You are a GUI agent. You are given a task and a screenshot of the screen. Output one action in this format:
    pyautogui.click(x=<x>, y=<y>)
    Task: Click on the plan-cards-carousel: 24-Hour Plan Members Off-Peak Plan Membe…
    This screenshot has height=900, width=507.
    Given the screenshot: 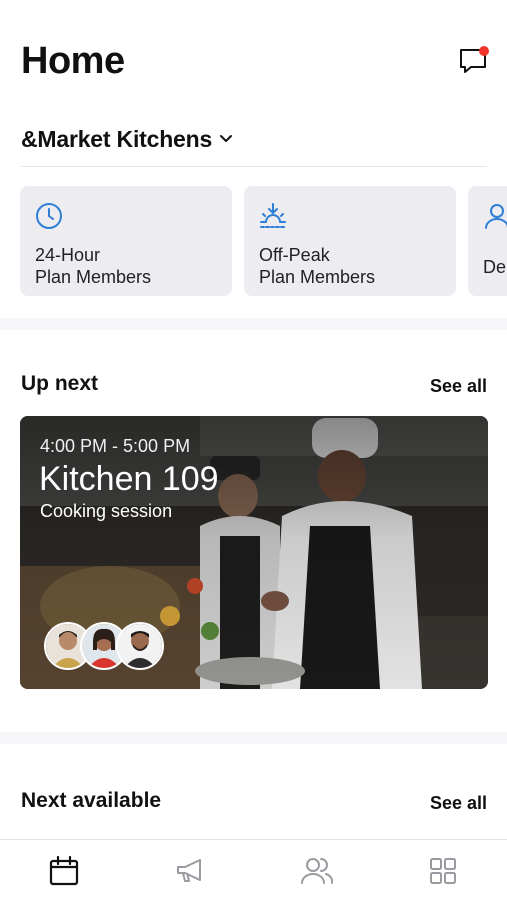 What is the action you would take?
    pyautogui.click(x=263, y=241)
    